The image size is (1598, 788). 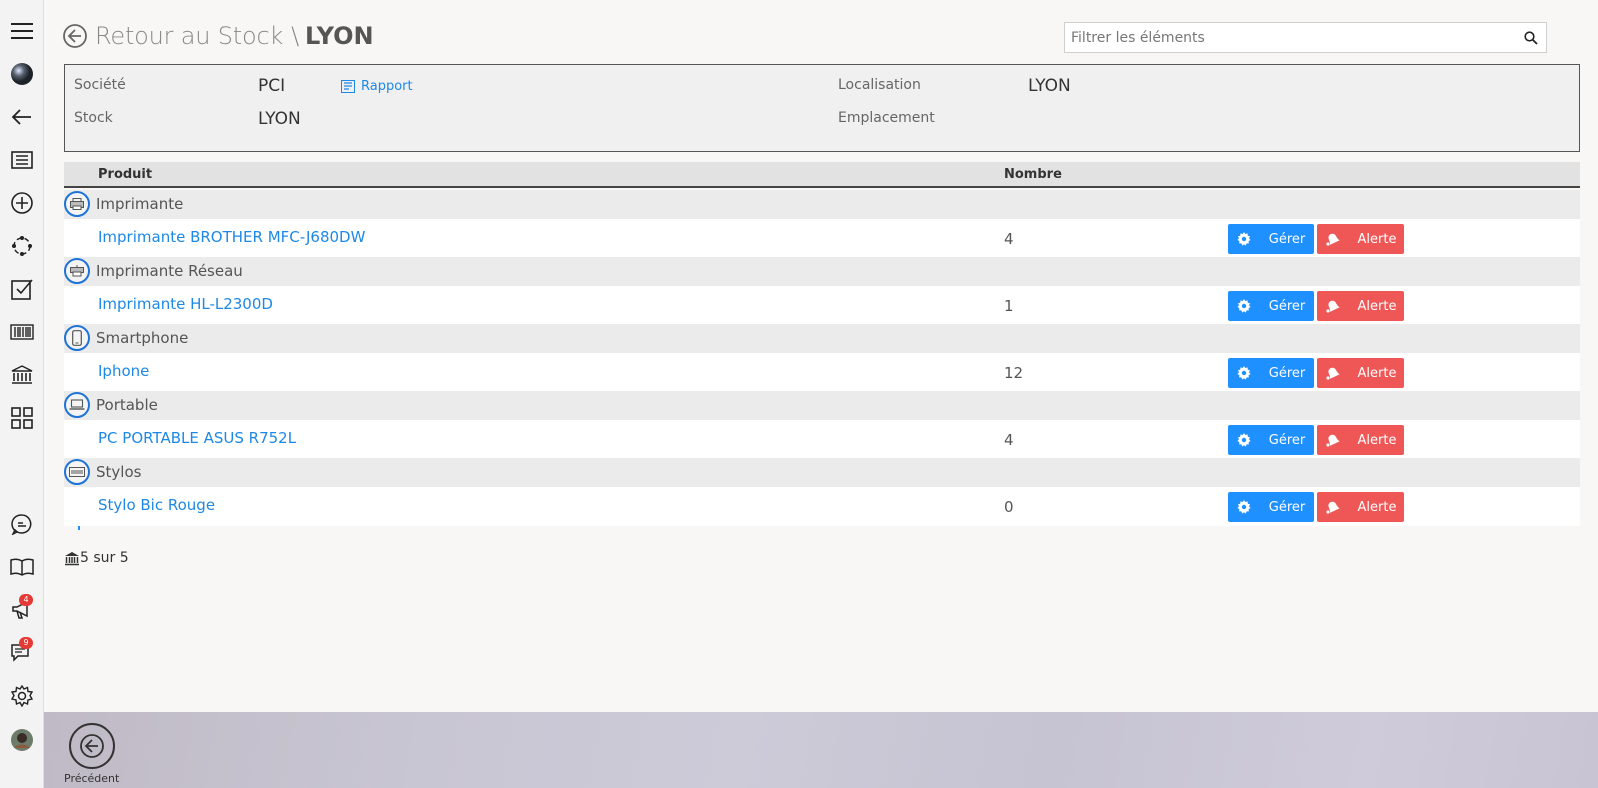 What do you see at coordinates (1049, 86) in the screenshot?
I see `localisation-value: LYON` at bounding box center [1049, 86].